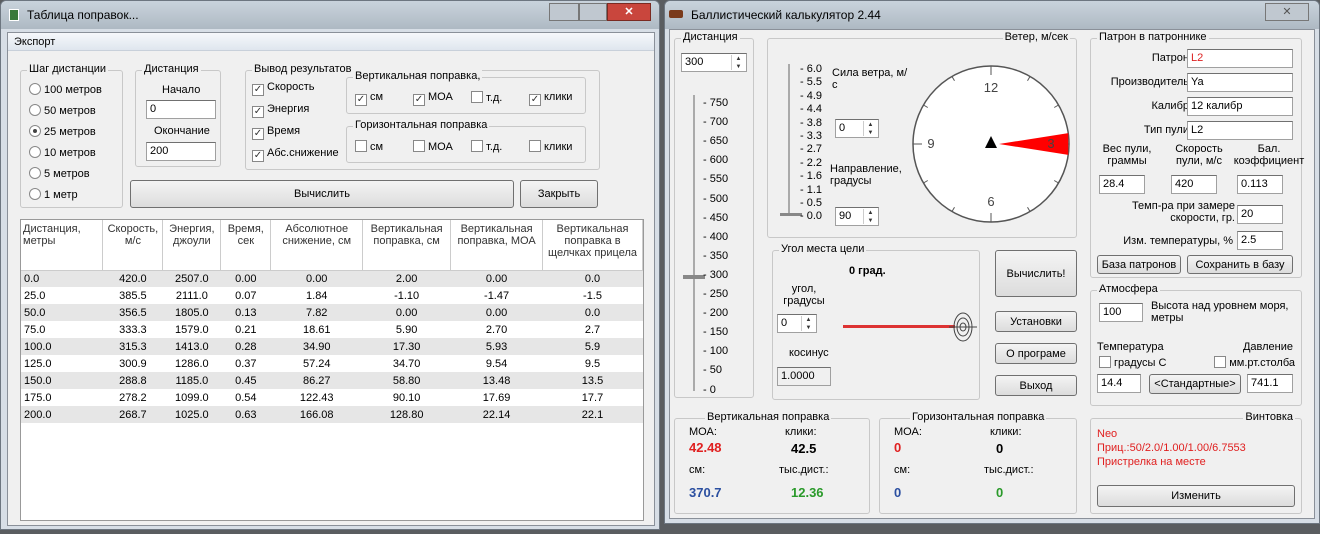 The image size is (1320, 534). What do you see at coordinates (59, 173) in the screenshot?
I see `step-radio: 5 метров` at bounding box center [59, 173].